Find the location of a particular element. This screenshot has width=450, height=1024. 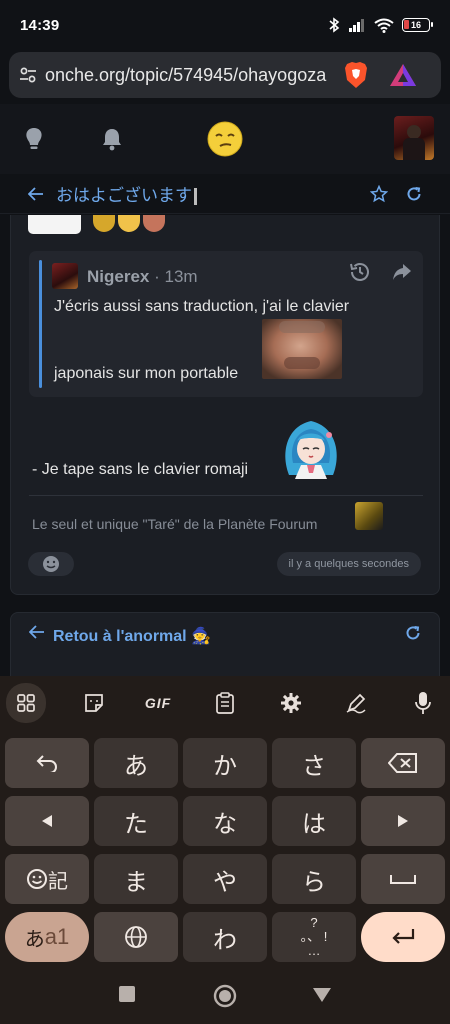

mode-kana-label: あ is located at coordinates (34, 939).